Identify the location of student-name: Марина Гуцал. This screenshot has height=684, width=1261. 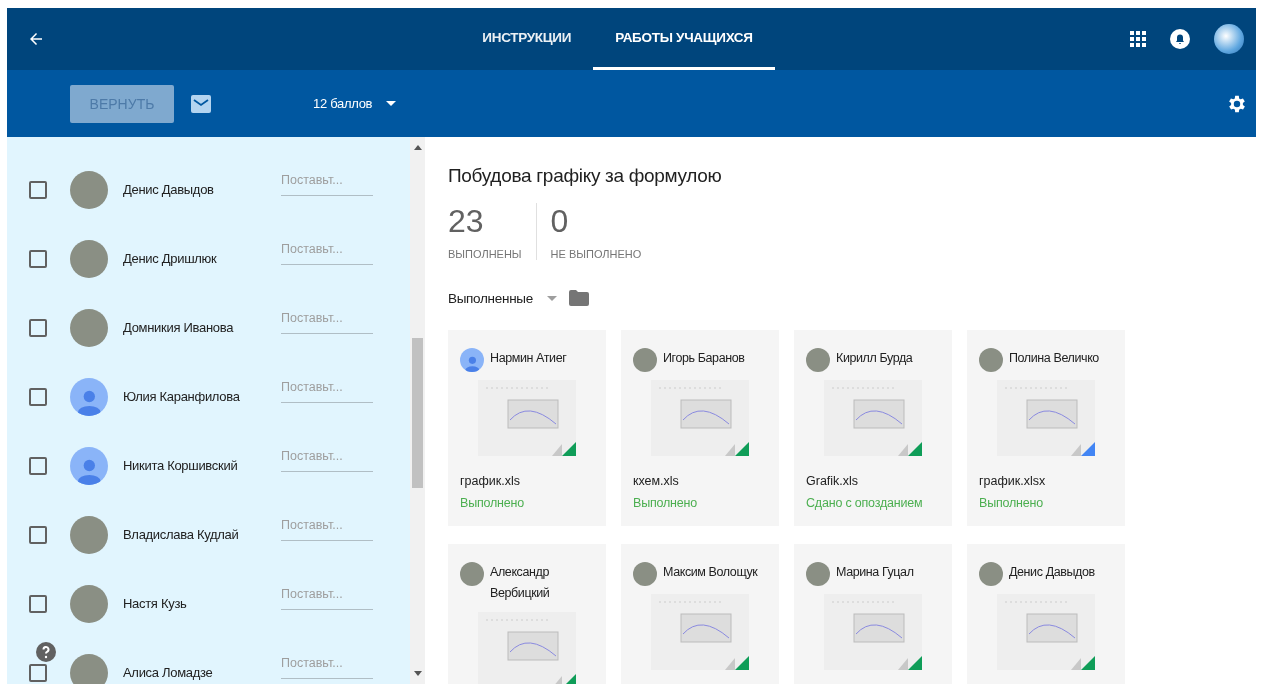
(875, 572).